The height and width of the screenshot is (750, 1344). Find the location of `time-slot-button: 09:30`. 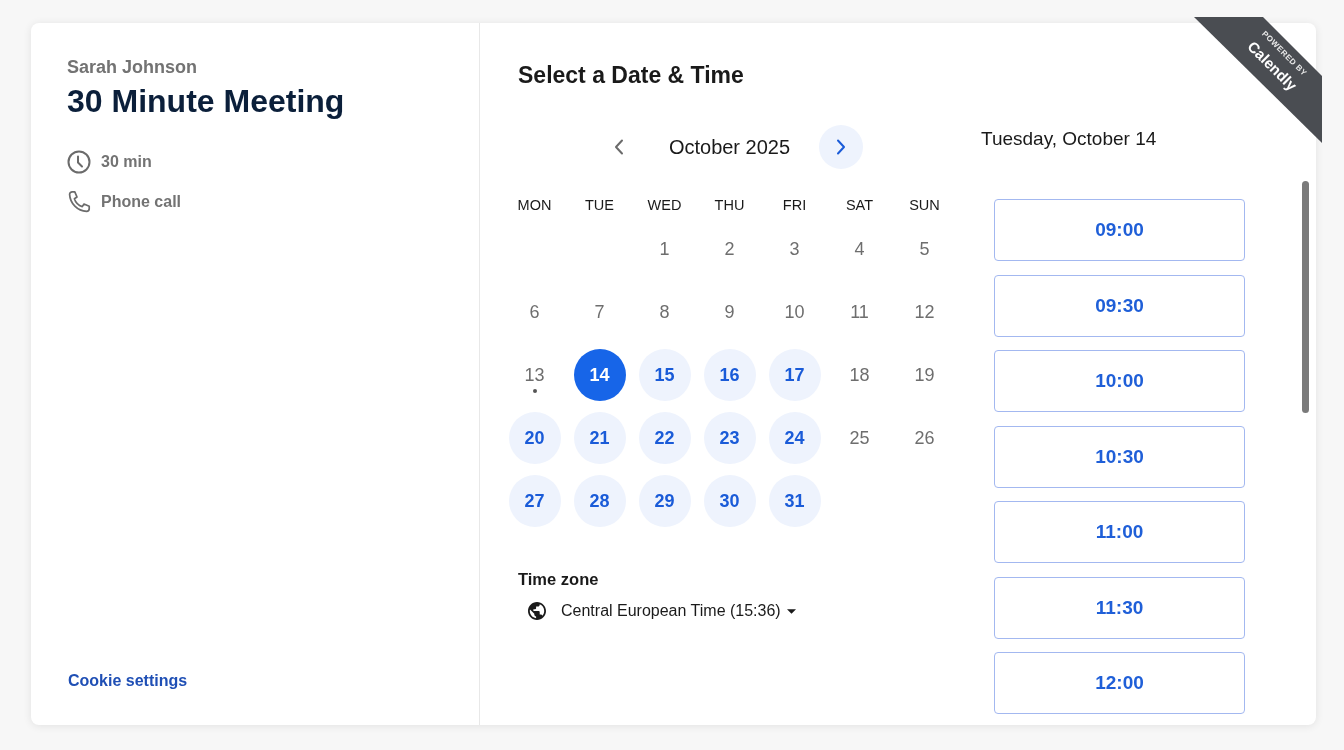

time-slot-button: 09:30 is located at coordinates (1119, 305).